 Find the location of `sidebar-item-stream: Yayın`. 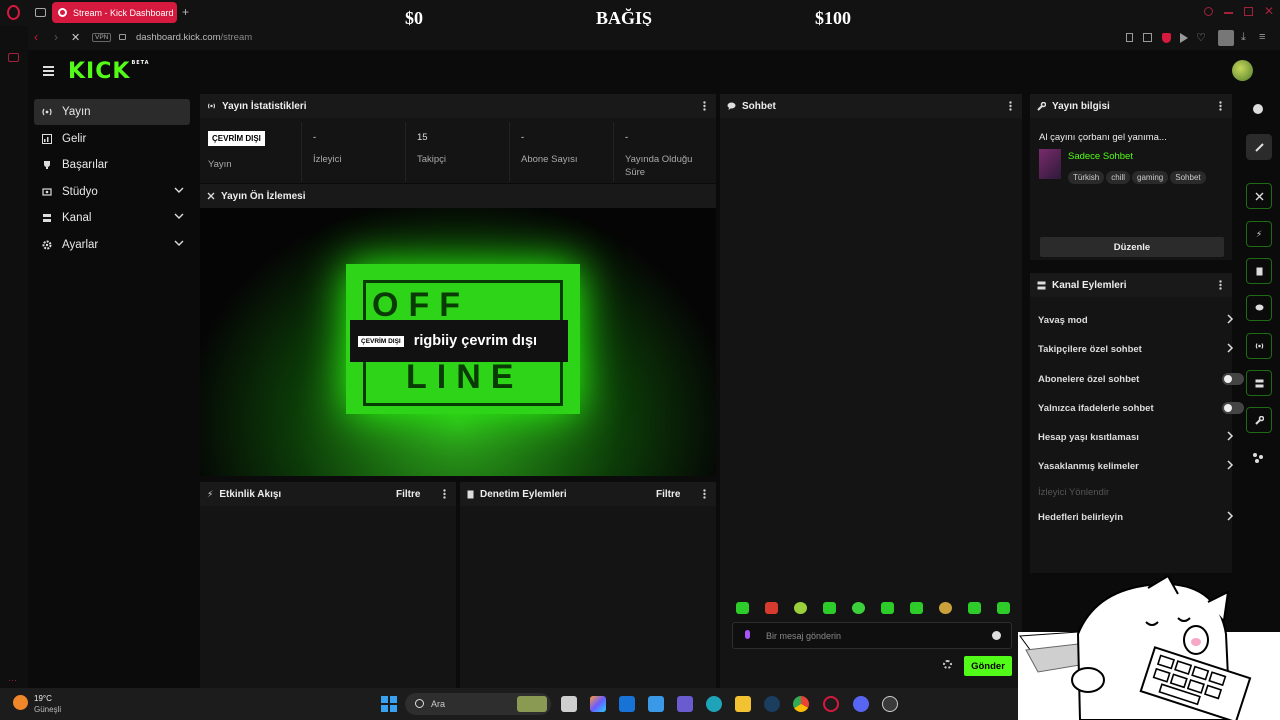

sidebar-item-stream: Yayın is located at coordinates (112, 112).